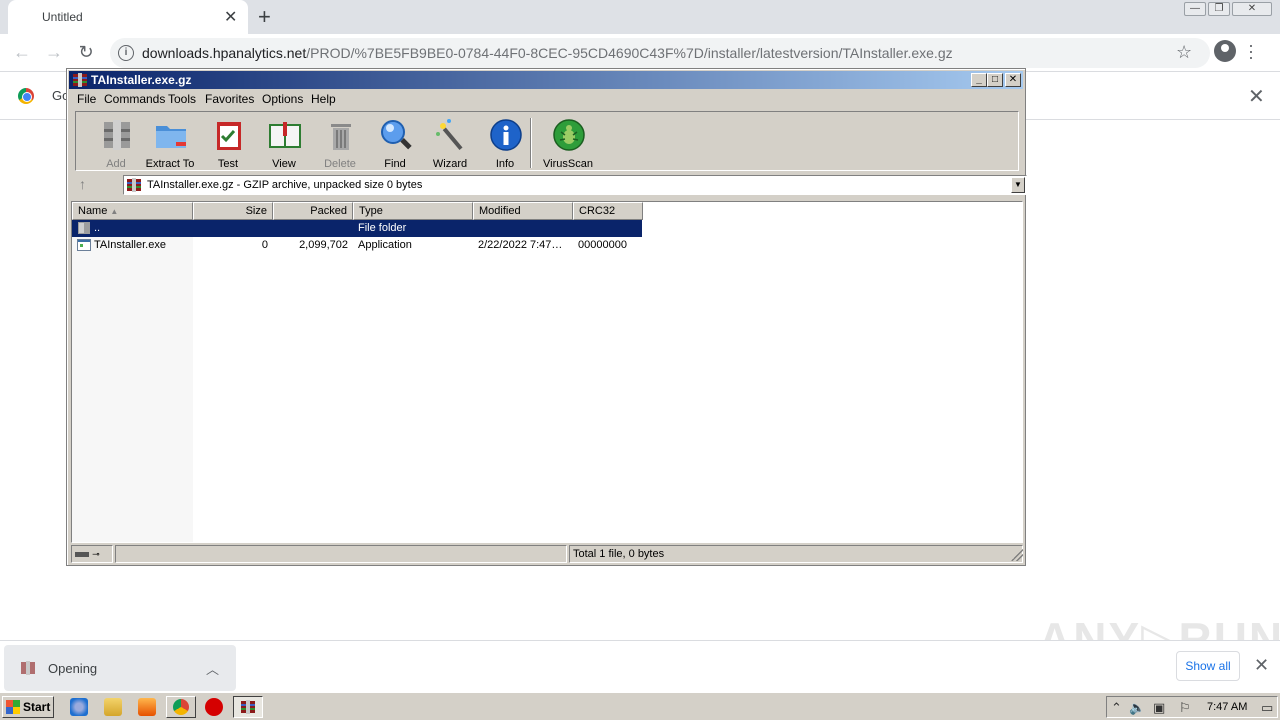  Describe the element at coordinates (1256, 96) in the screenshot. I see `infobar-close-icon: ✕` at that location.